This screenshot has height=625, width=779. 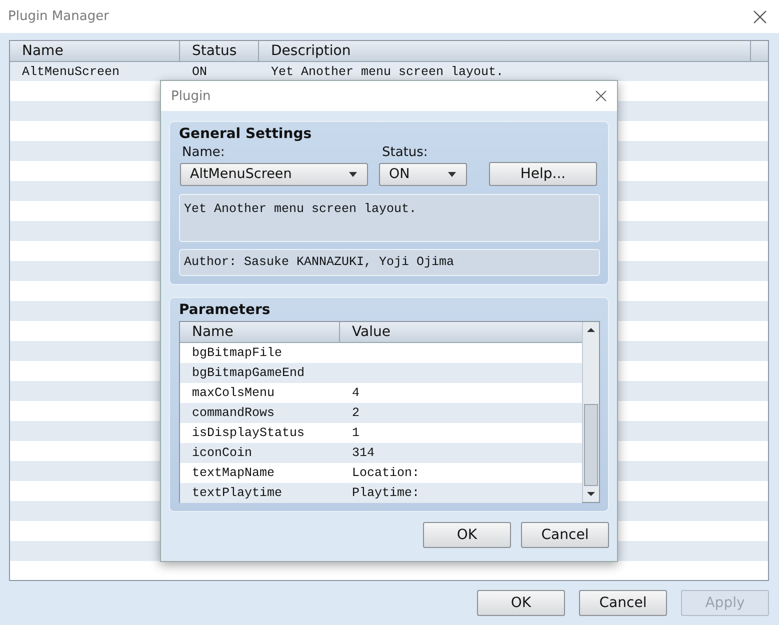 I want to click on column-header: Value, so click(x=461, y=332).